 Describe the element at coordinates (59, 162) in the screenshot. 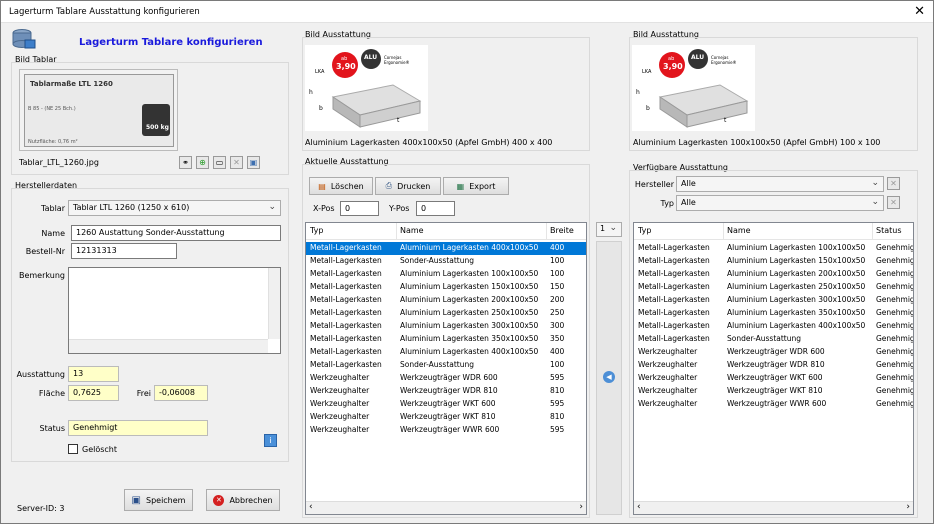

I see `tablar-filename: Tablar_LTL_1260.jpg` at that location.